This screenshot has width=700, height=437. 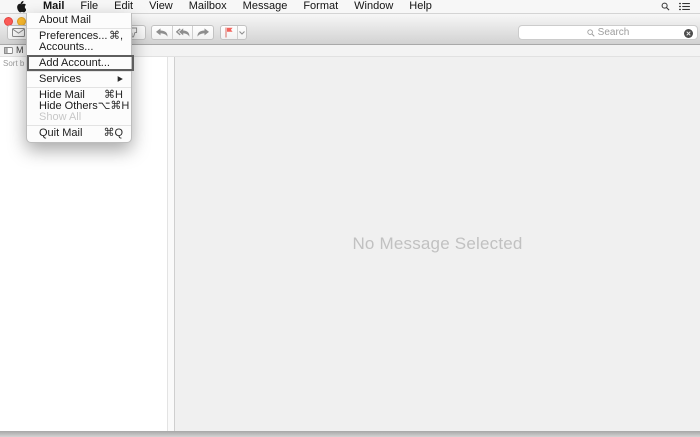 What do you see at coordinates (115, 36) in the screenshot?
I see `shortcut-preferences: ⌘,` at bounding box center [115, 36].